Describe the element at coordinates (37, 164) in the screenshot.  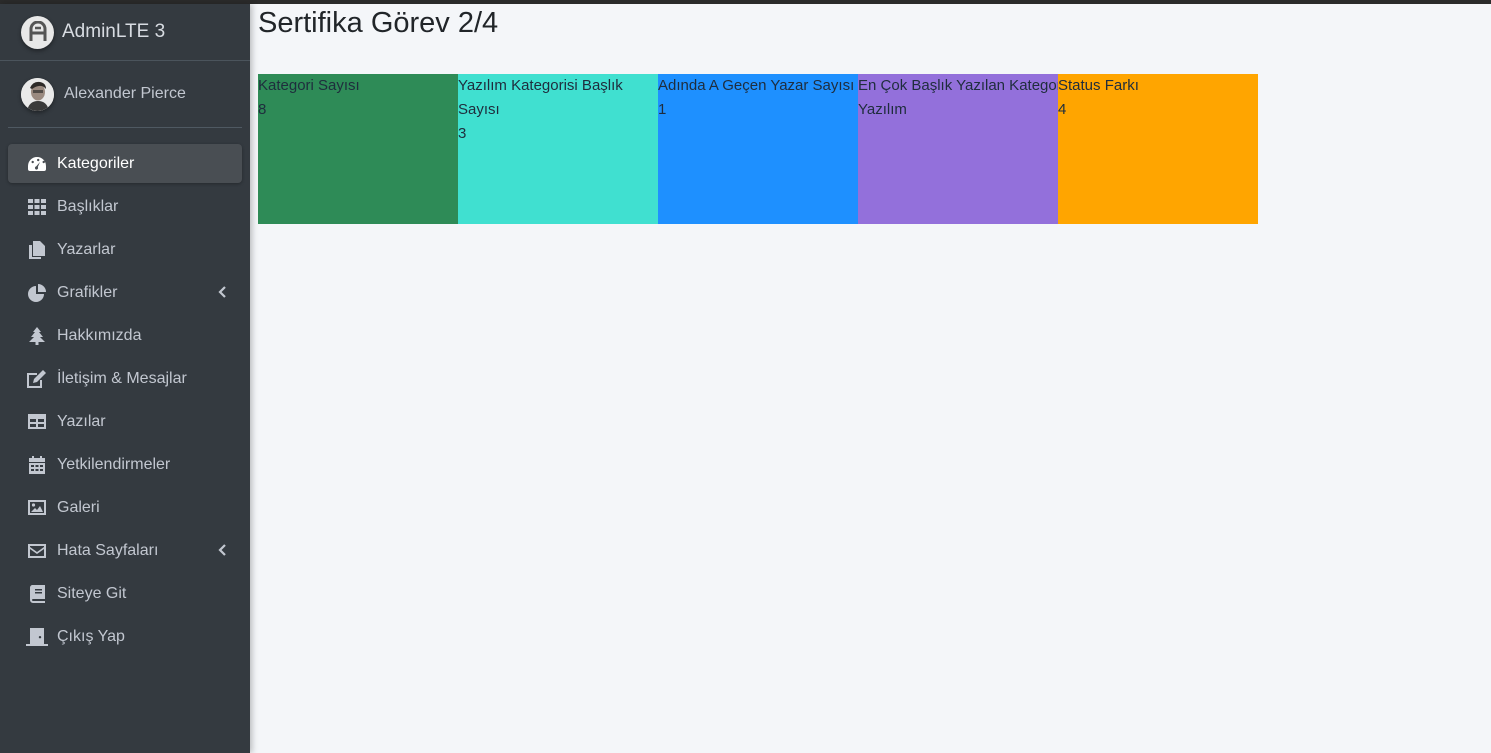
I see `dashboard-icon` at that location.